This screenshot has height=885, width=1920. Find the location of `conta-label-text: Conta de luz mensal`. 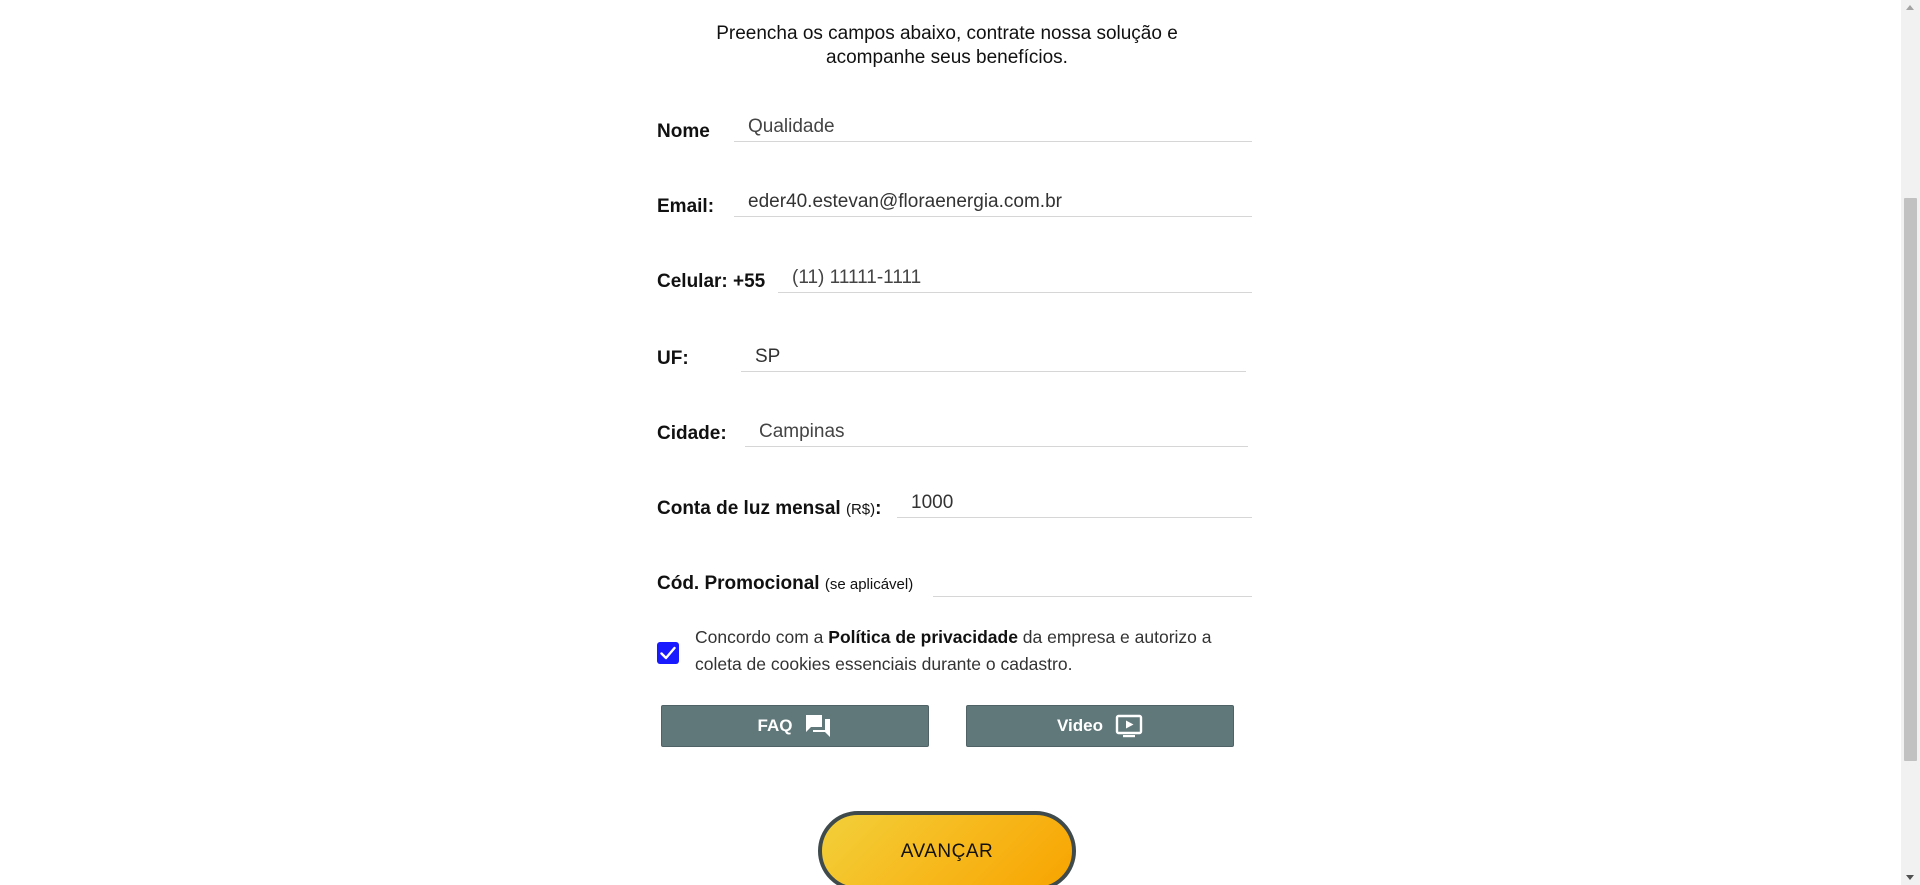

conta-label-text: Conta de luz mensal is located at coordinates (749, 508).